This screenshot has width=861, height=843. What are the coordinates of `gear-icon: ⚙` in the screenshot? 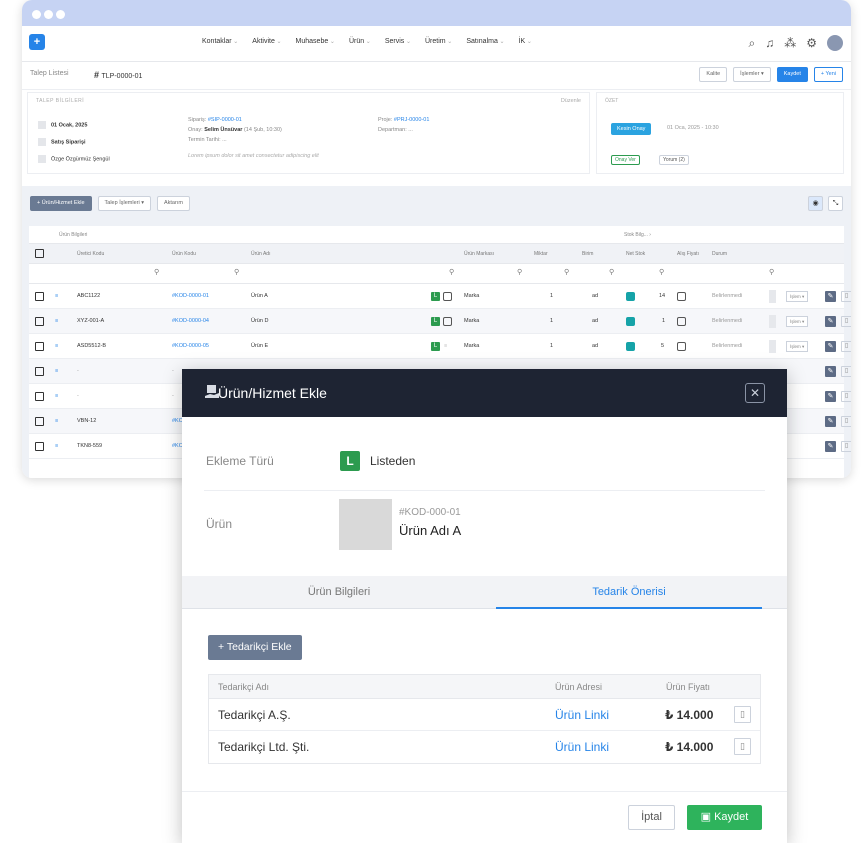 It's located at (811, 43).